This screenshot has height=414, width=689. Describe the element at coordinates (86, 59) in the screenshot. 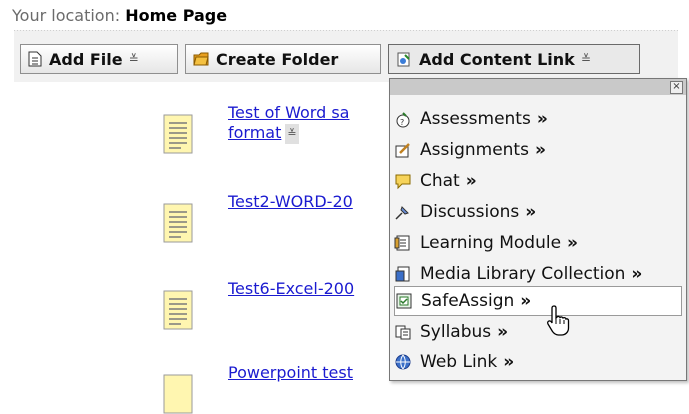

I see `add-file-label: Add File` at that location.